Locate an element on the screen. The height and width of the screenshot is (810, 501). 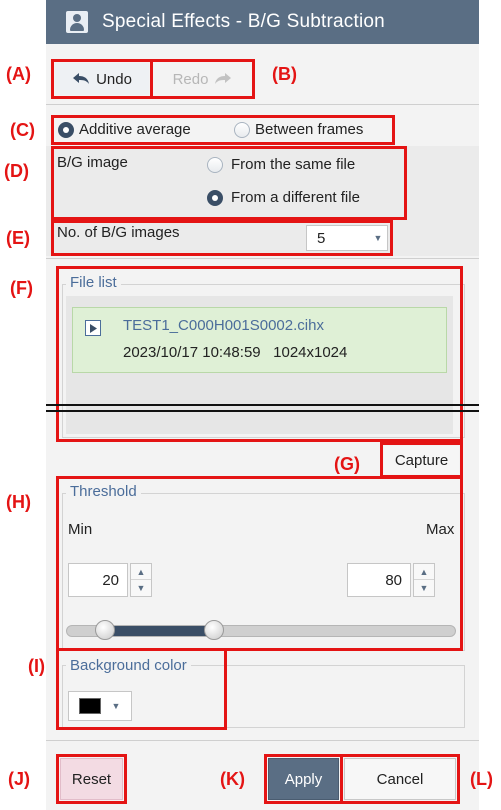
mode-option-between: Between frames is located at coordinates (298, 129).